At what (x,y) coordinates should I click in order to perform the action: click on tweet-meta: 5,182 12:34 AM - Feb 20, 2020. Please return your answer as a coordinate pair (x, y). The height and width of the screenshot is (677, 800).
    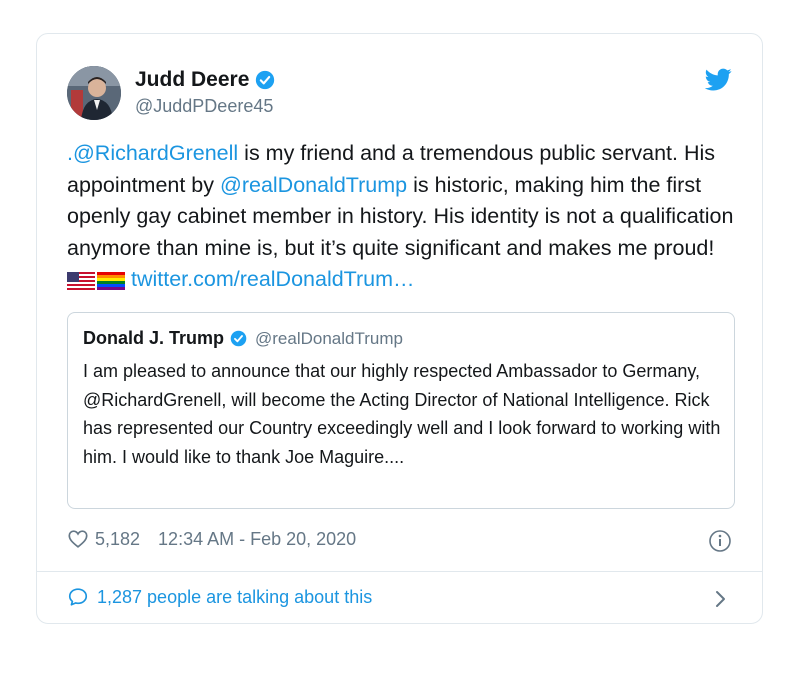
    Looking at the image, I should click on (211, 539).